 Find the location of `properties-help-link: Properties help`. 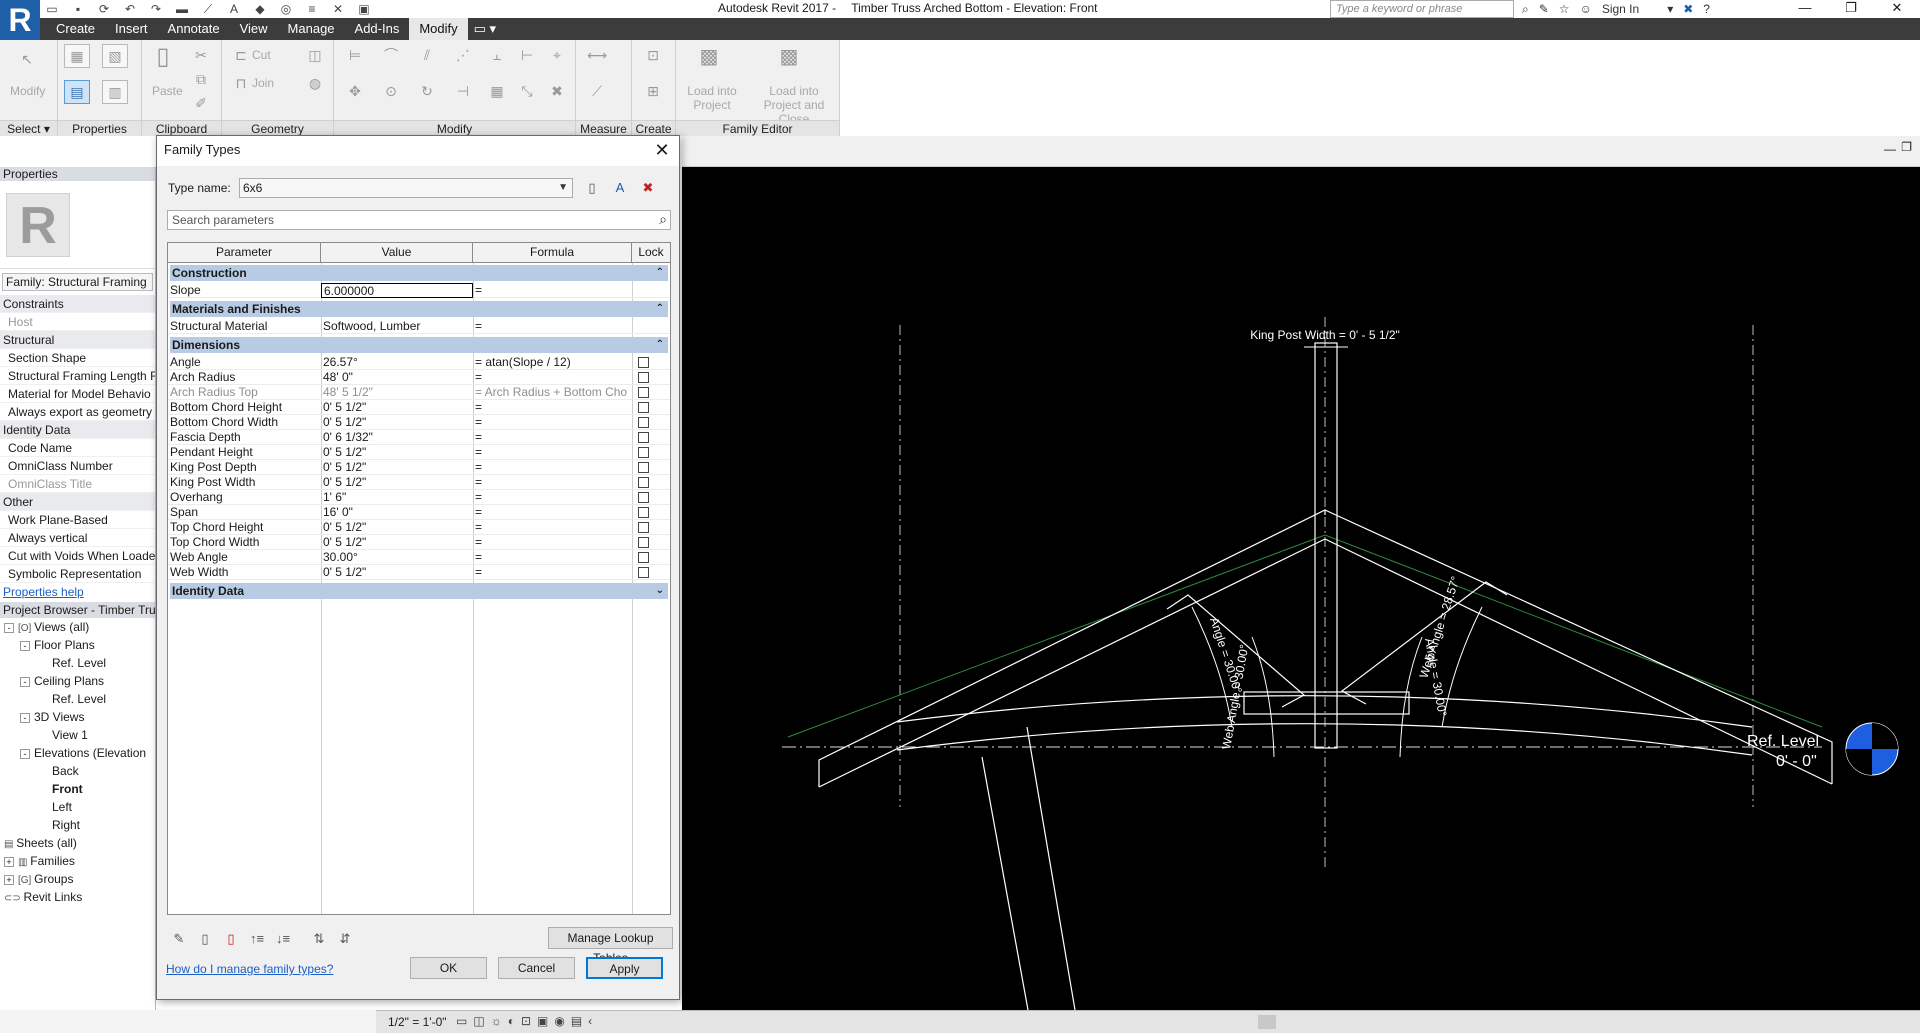

properties-help-link: Properties help is located at coordinates (77, 592).